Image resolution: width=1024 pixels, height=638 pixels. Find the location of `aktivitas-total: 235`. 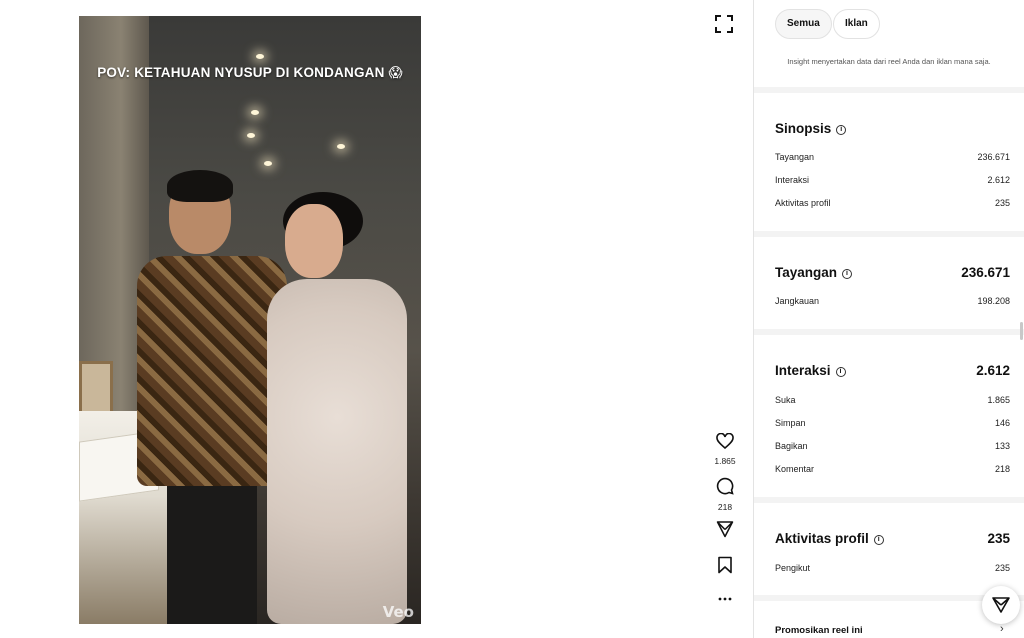

aktivitas-total: 235 is located at coordinates (998, 538).